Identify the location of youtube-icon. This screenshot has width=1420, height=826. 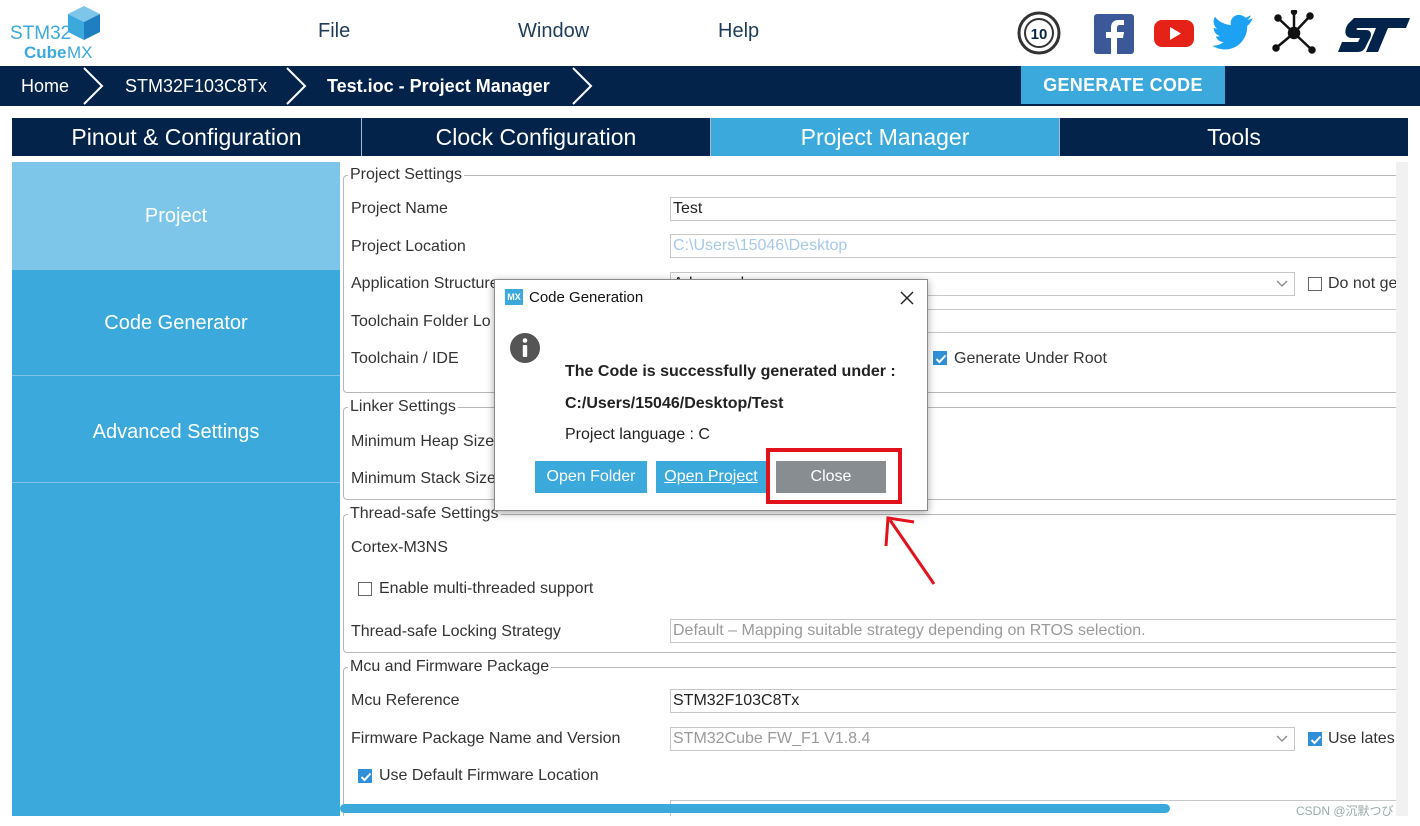
(1174, 33).